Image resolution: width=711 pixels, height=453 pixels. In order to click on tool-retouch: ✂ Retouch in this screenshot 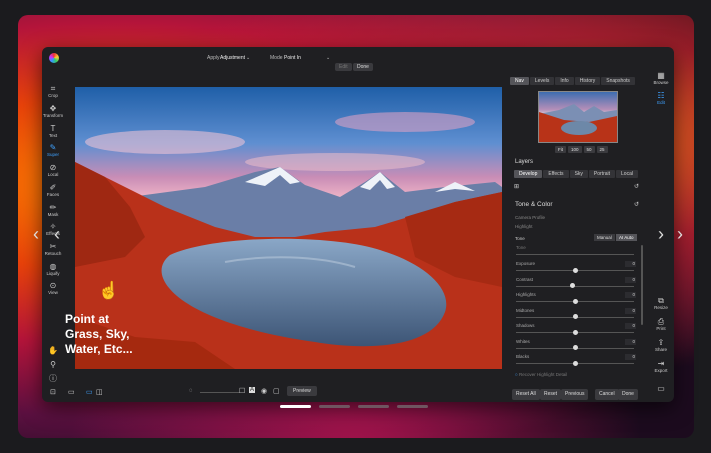, I will do `click(53, 249)`.